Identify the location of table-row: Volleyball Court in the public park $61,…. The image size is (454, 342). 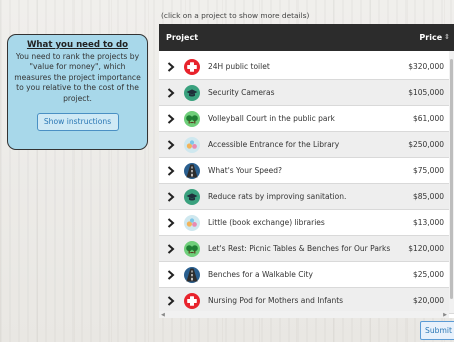
(306, 119).